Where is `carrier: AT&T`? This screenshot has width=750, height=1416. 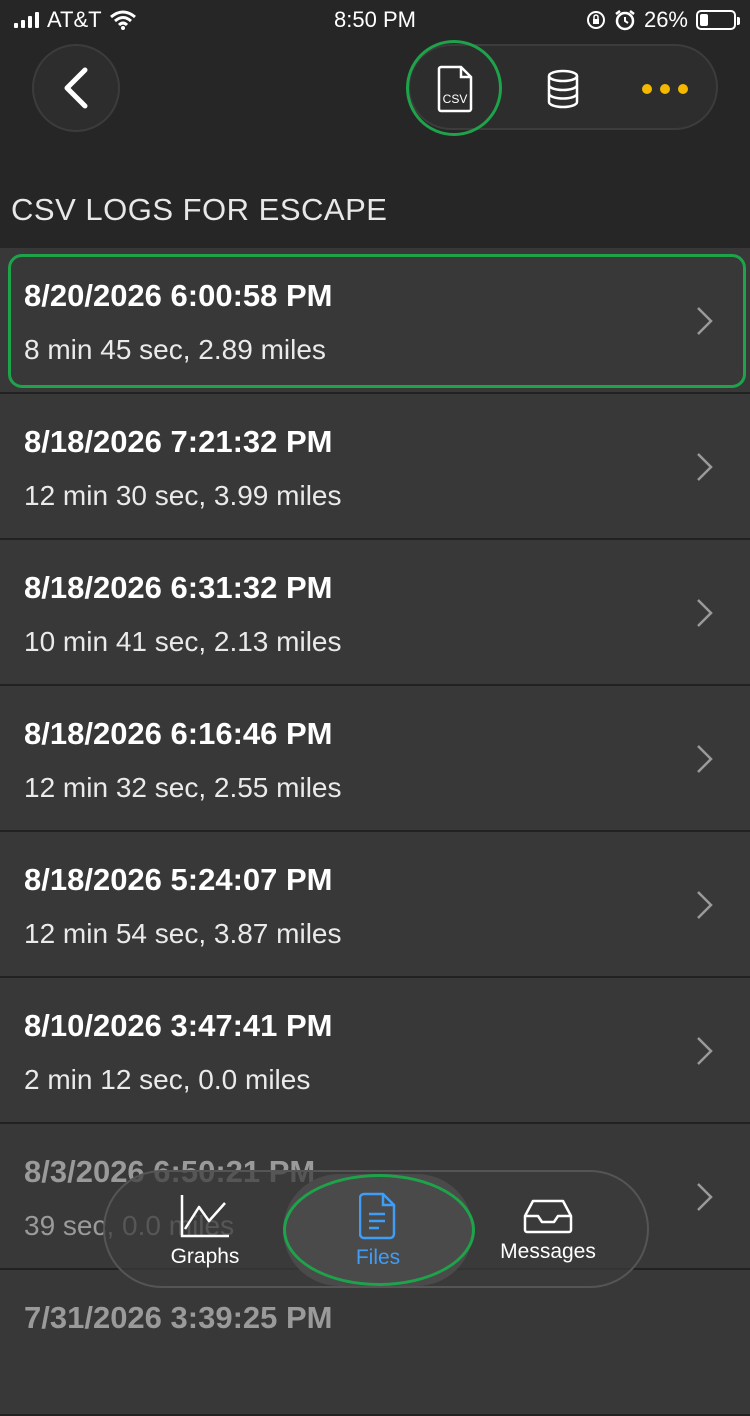
carrier: AT&T is located at coordinates (74, 19).